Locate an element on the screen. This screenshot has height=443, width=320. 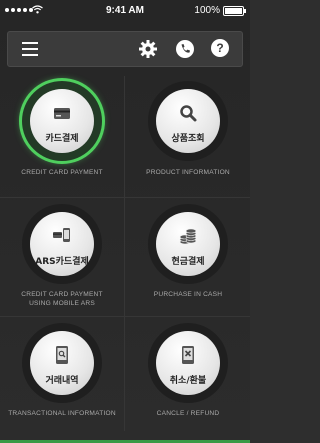
tile-caption-line: PURCHASE IN CASH is located at coordinates (188, 294).